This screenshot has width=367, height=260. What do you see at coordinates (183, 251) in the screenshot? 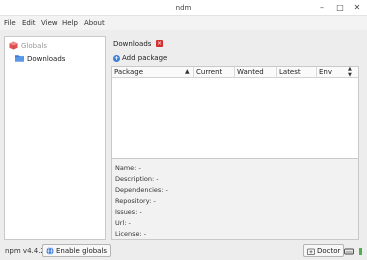
I see `status-bar: npm v4.4.2 Enable globals Doctor` at bounding box center [183, 251].